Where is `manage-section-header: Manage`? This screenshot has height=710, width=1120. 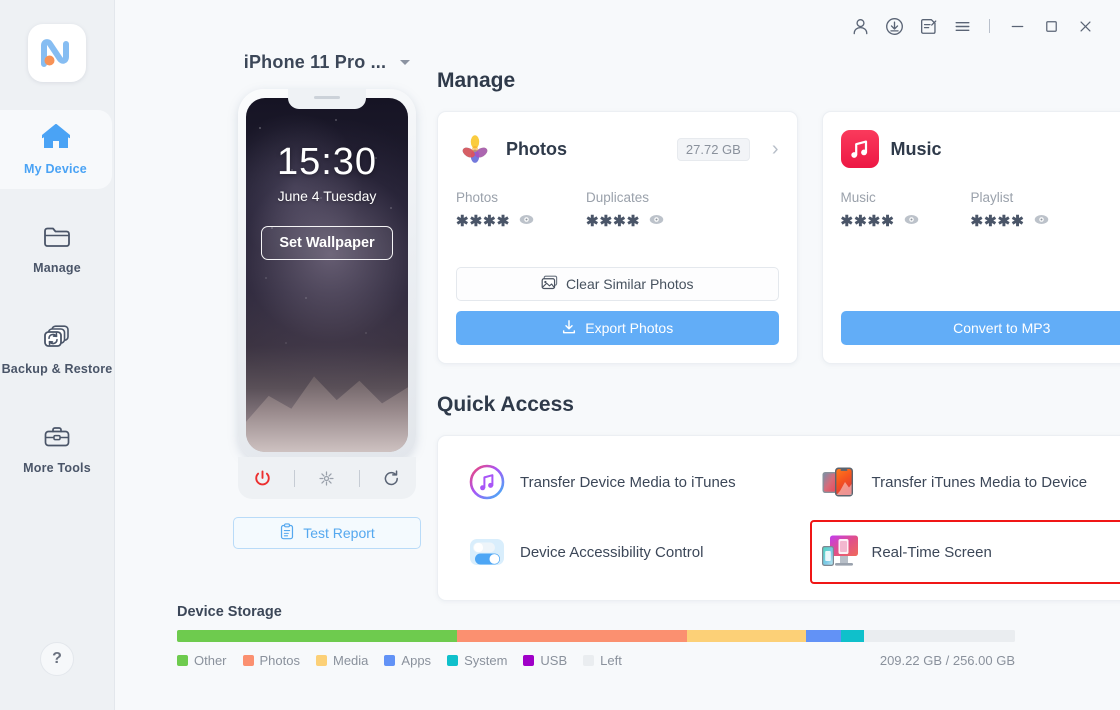
manage-section-header: Manage is located at coordinates (778, 80).